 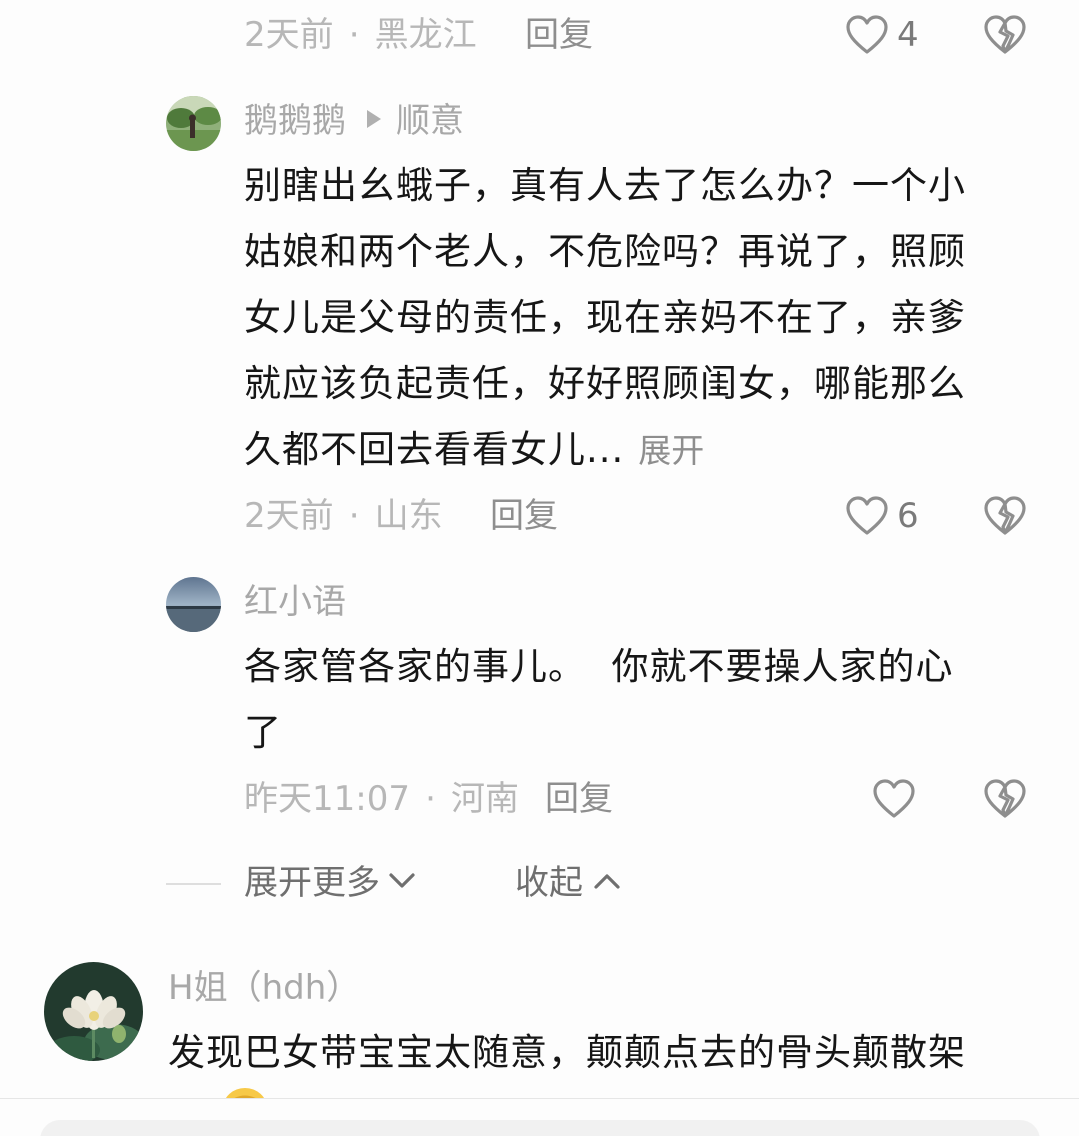 What do you see at coordinates (343, 516) in the screenshot?
I see `comment-meta-row: 2天前 · 山东` at bounding box center [343, 516].